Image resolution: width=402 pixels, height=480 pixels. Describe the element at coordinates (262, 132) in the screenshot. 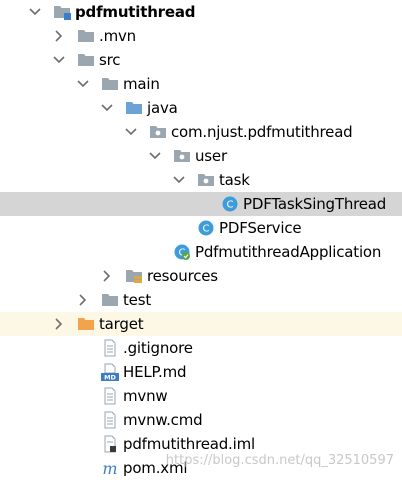

I see `tree-item-label: com.njust.pdfmutithread` at that location.